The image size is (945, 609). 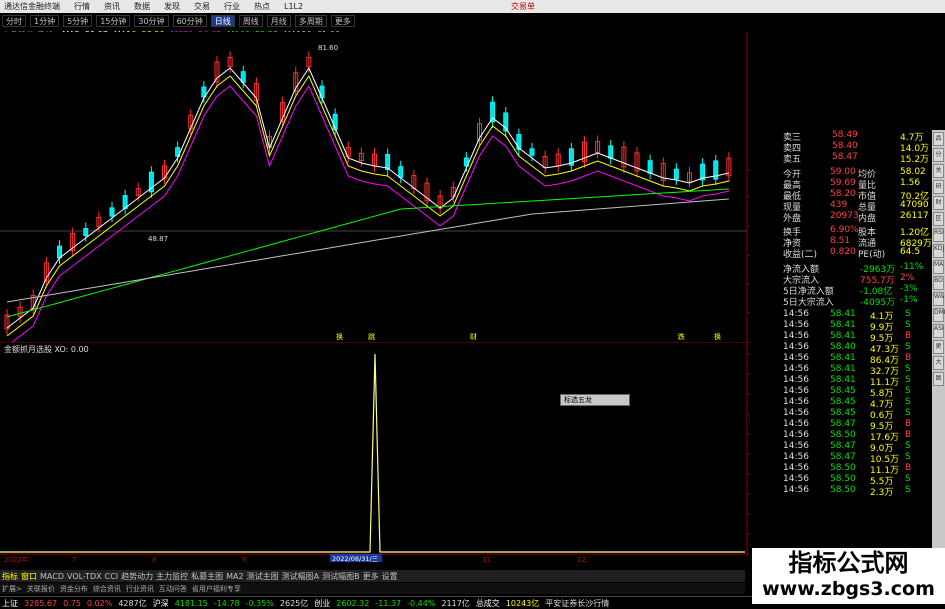 What do you see at coordinates (938, 235) in the screenshot?
I see `sidebar-button-6: RSI` at bounding box center [938, 235].